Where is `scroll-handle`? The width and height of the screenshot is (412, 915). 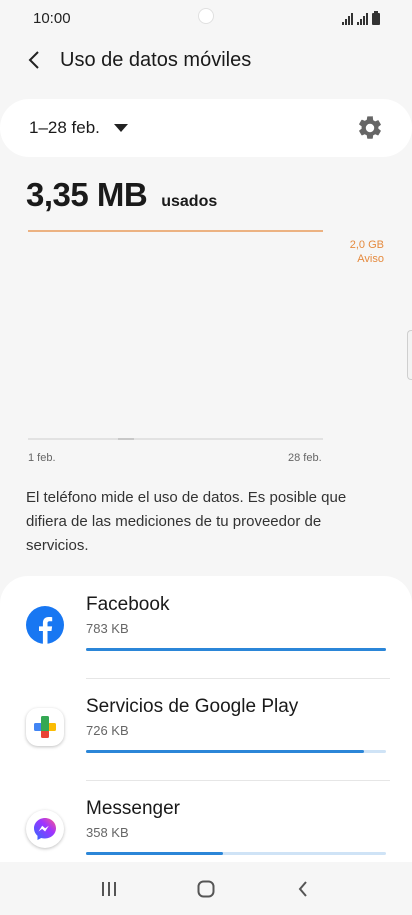
scroll-handle is located at coordinates (409, 355).